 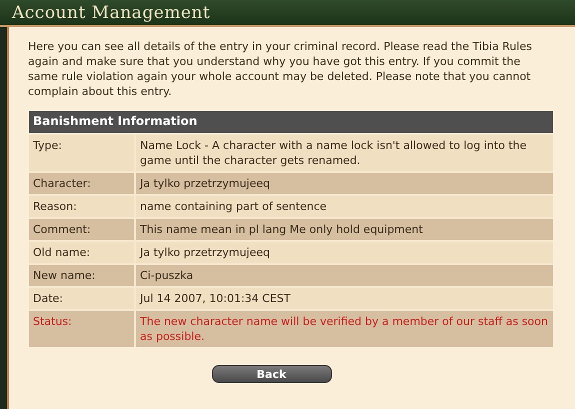 I want to click on window-title: Account Management, so click(x=111, y=12).